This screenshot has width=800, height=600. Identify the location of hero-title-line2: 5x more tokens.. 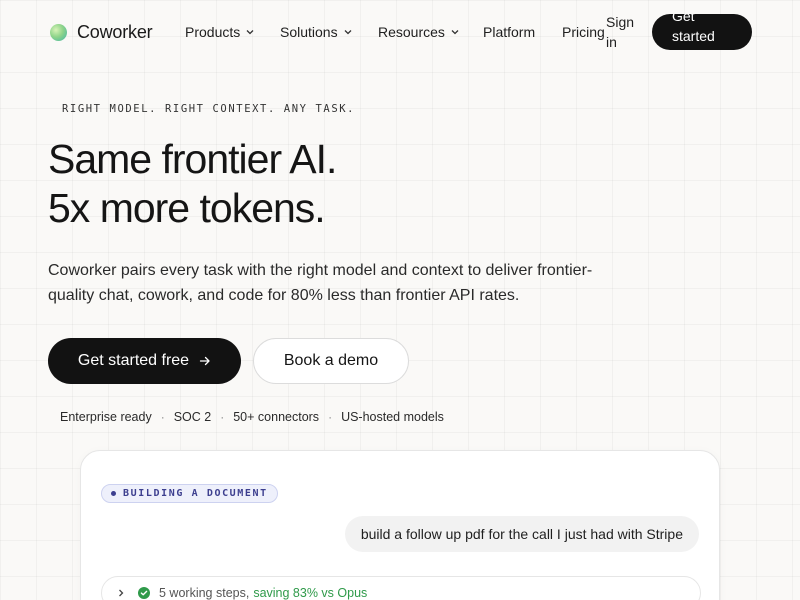
(187, 208).